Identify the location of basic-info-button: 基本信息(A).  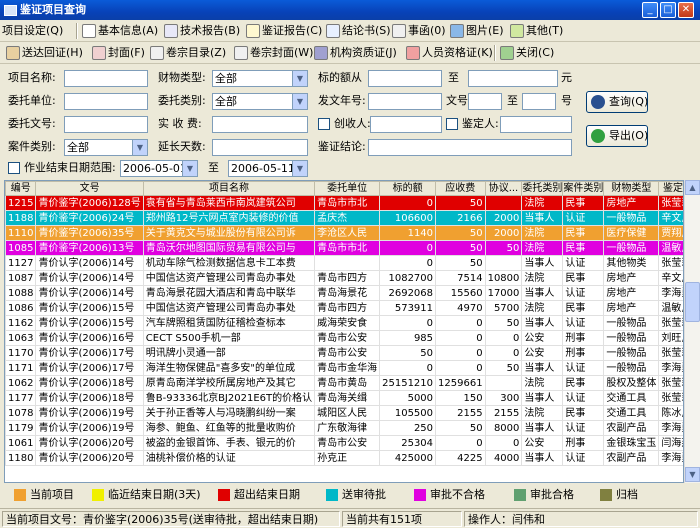
(120, 31).